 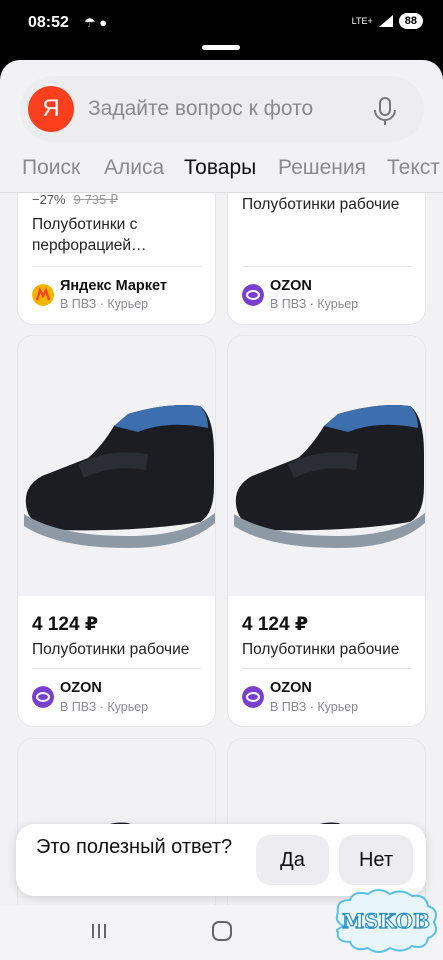 I want to click on shop-name: Яндекс Маркет, so click(x=114, y=286).